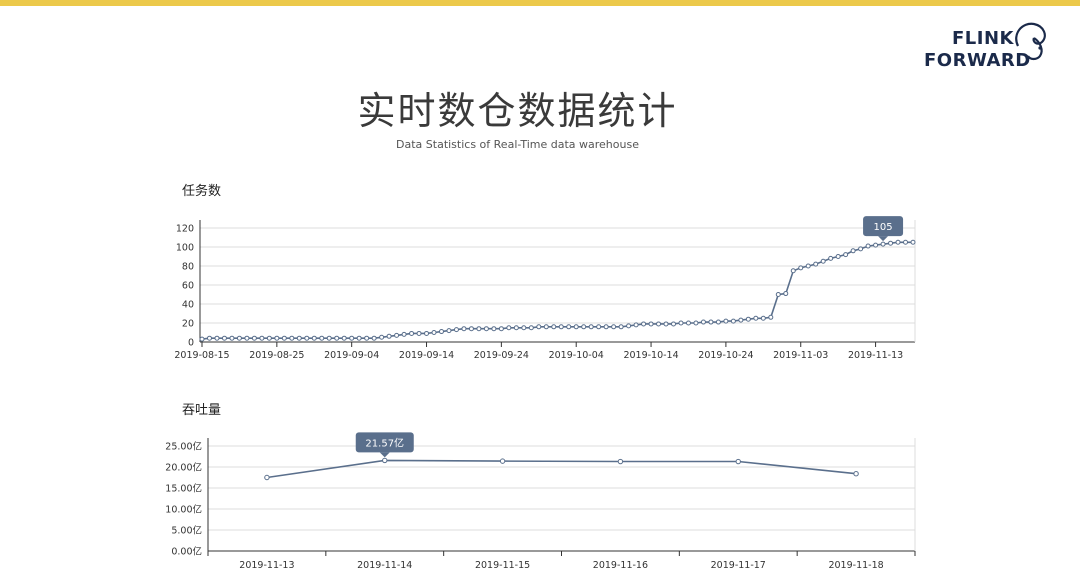 This screenshot has width=1080, height=583. I want to click on y-tick-label: 0, so click(191, 343).